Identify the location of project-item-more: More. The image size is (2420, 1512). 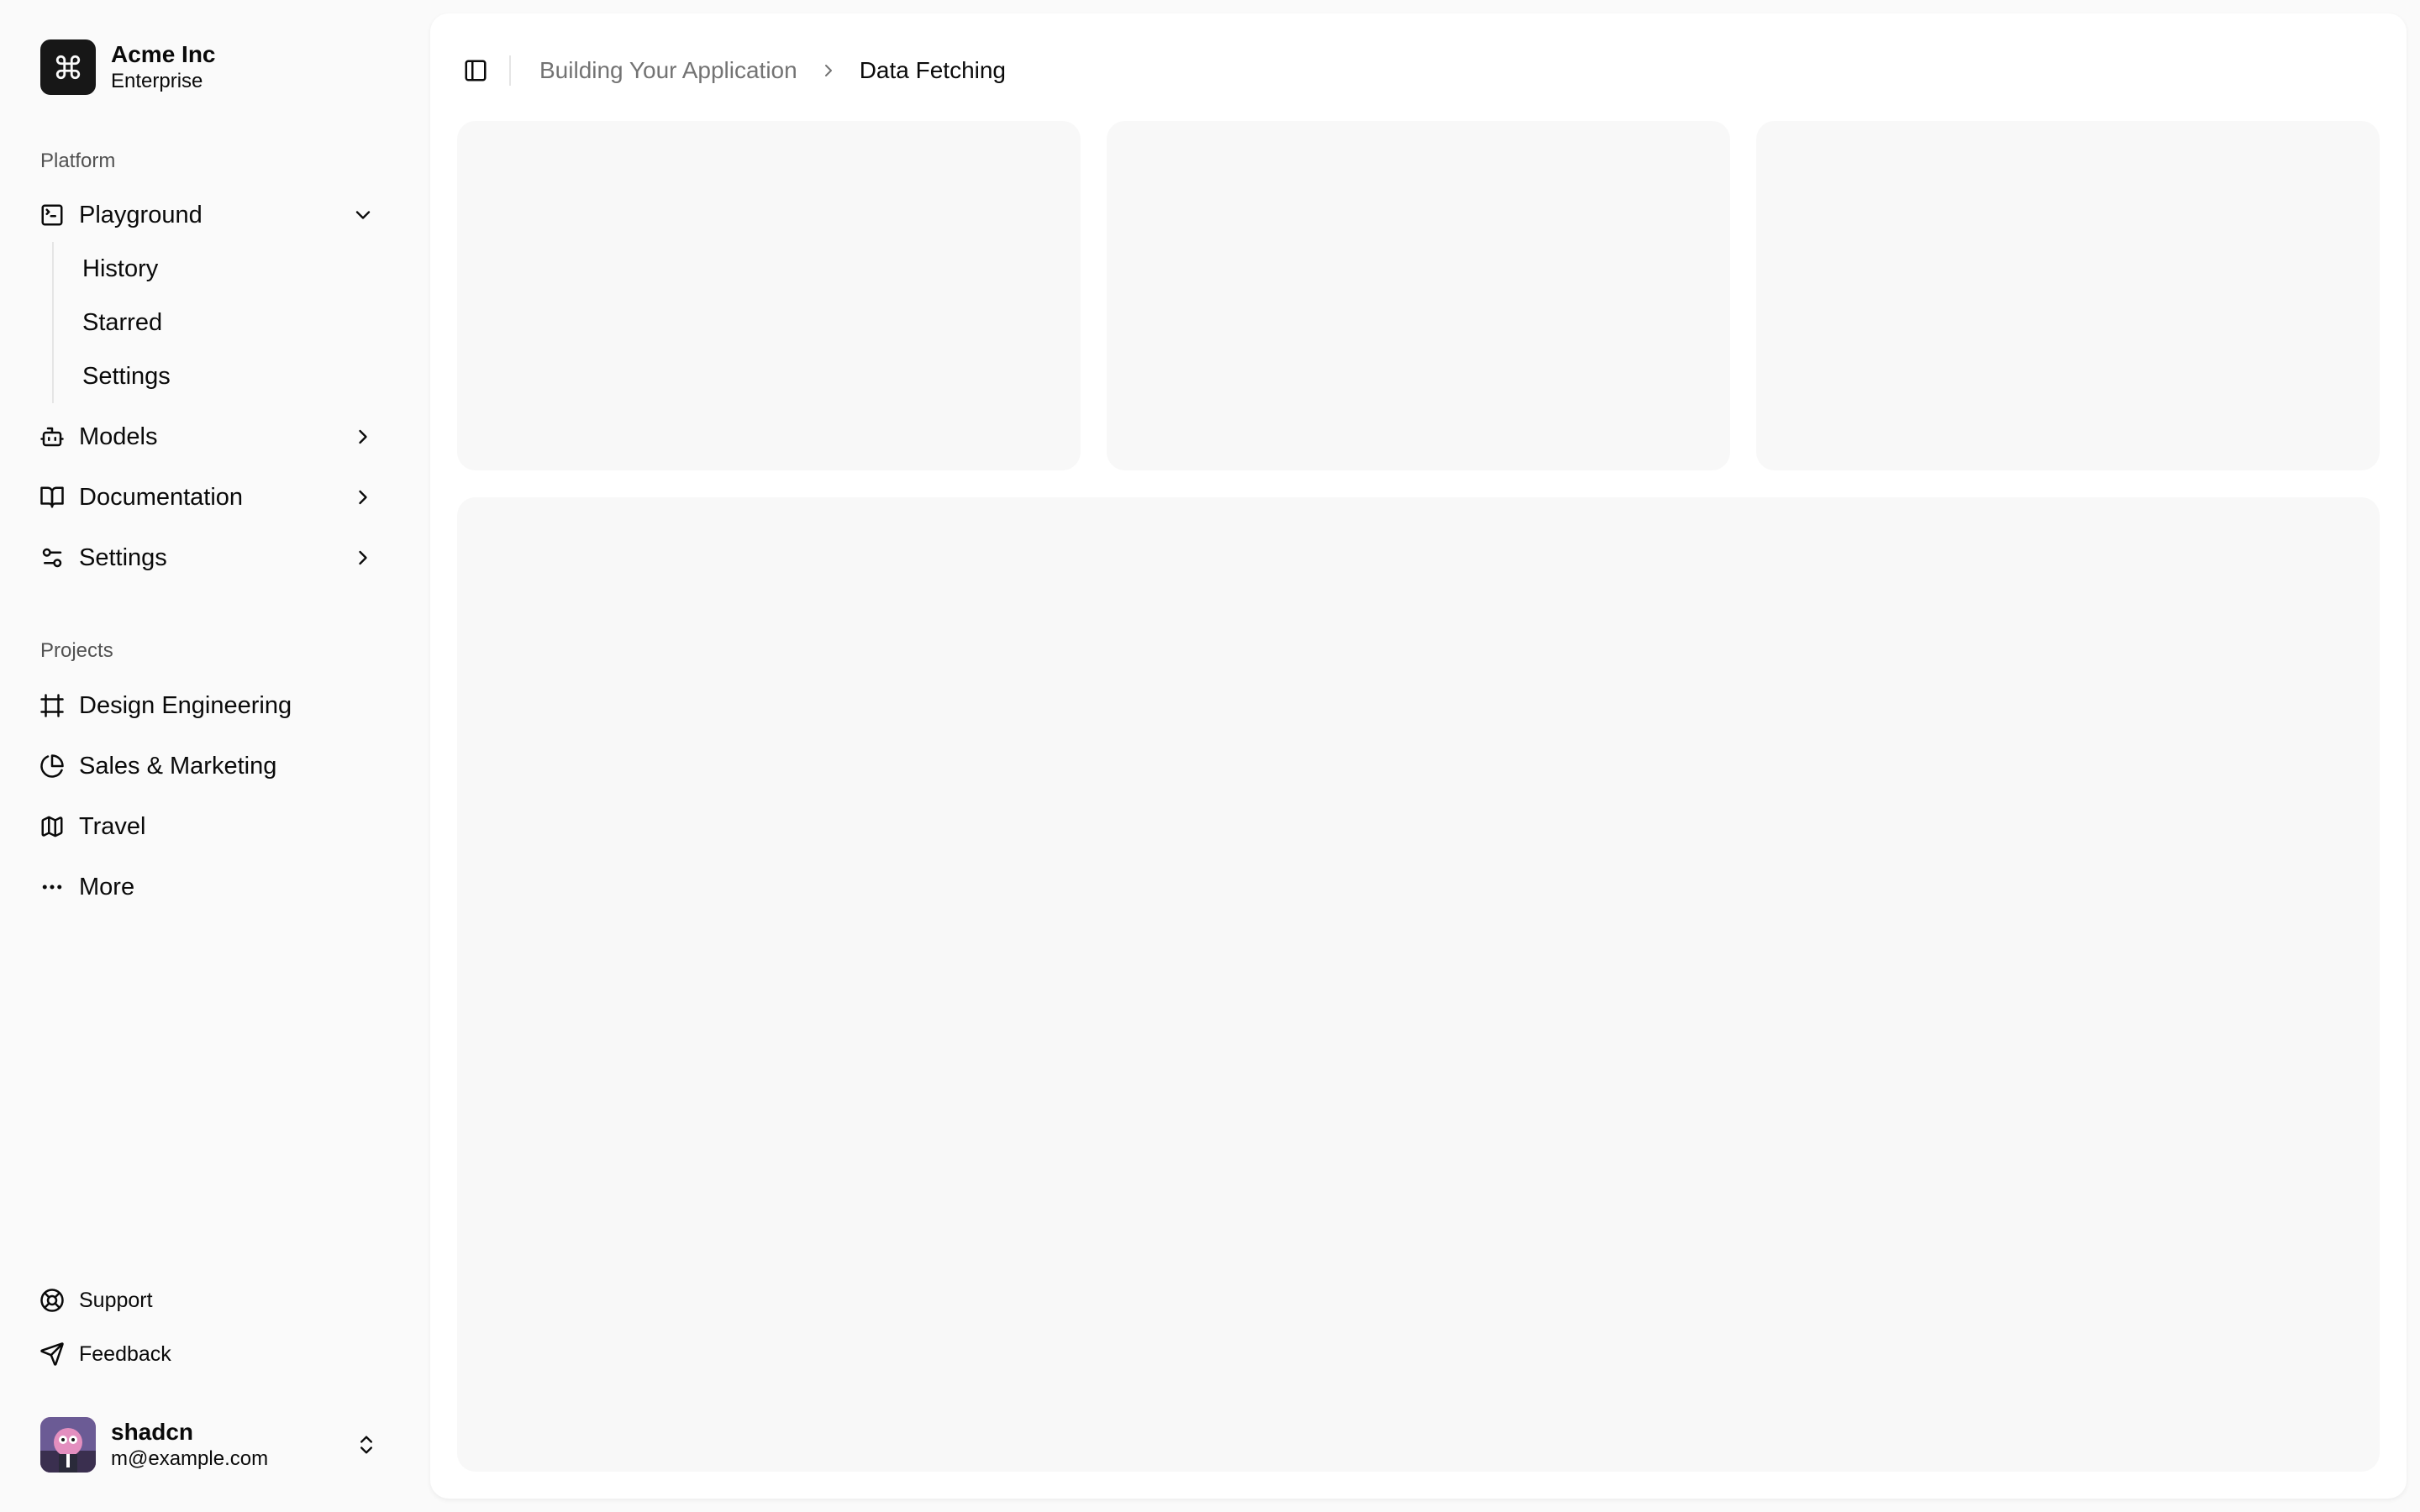
(215, 887).